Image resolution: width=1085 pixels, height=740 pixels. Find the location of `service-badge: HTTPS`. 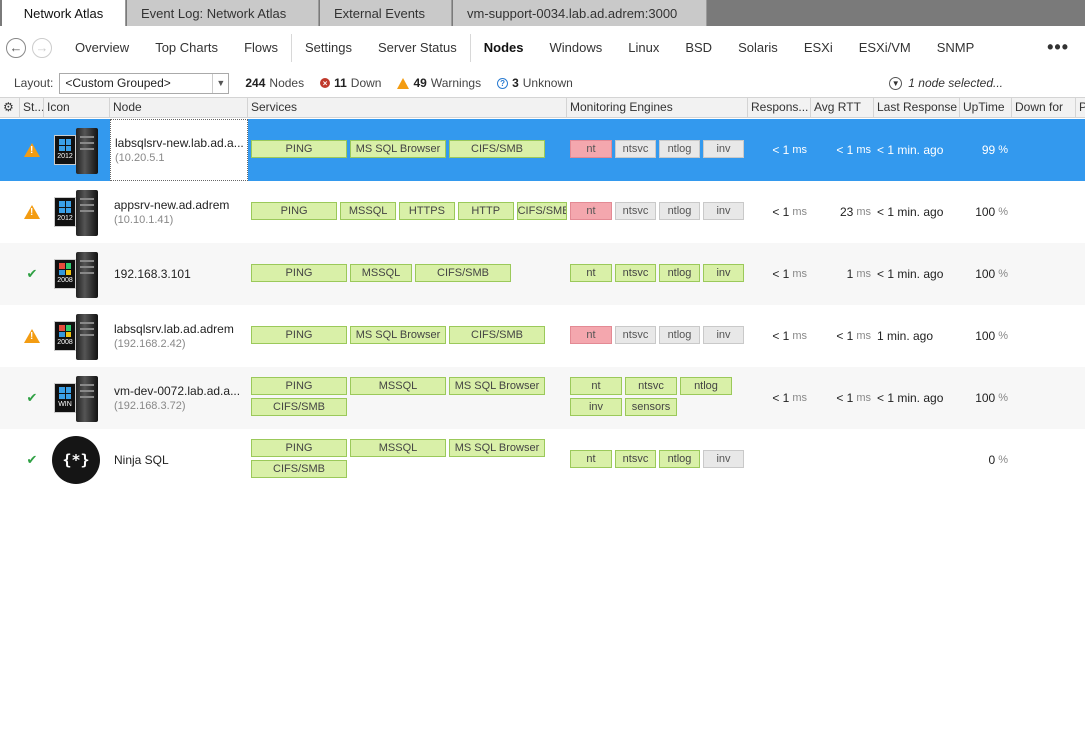

service-badge: HTTPS is located at coordinates (427, 211).